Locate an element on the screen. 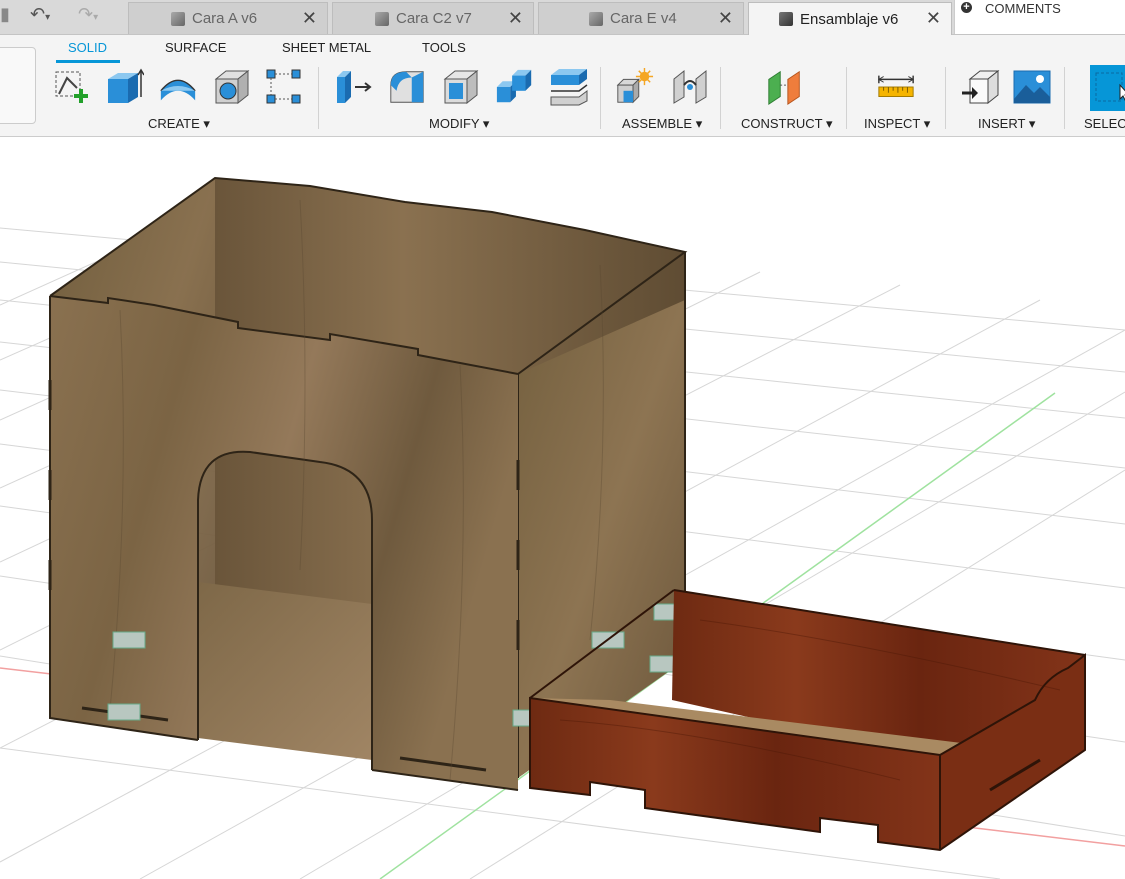 The height and width of the screenshot is (879, 1125). tab-tools: TOOLS is located at coordinates (444, 47).